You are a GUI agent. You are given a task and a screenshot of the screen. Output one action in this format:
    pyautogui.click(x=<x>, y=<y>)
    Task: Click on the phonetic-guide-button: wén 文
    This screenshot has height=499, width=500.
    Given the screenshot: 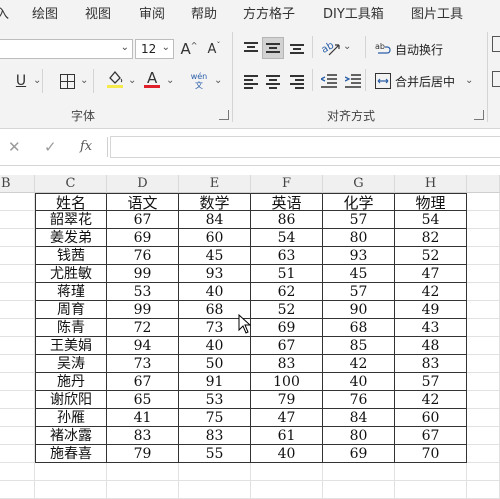 What is the action you would take?
    pyautogui.click(x=199, y=81)
    